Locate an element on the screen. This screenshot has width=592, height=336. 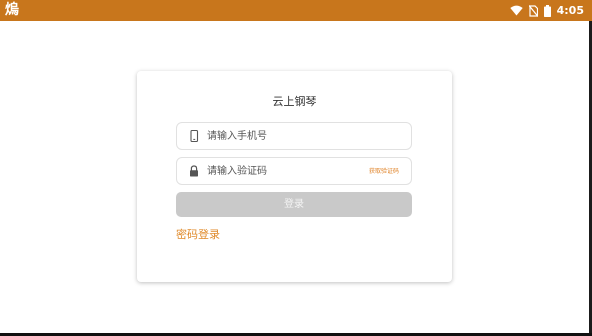
password-login-link: 密码登录 is located at coordinates (198, 235).